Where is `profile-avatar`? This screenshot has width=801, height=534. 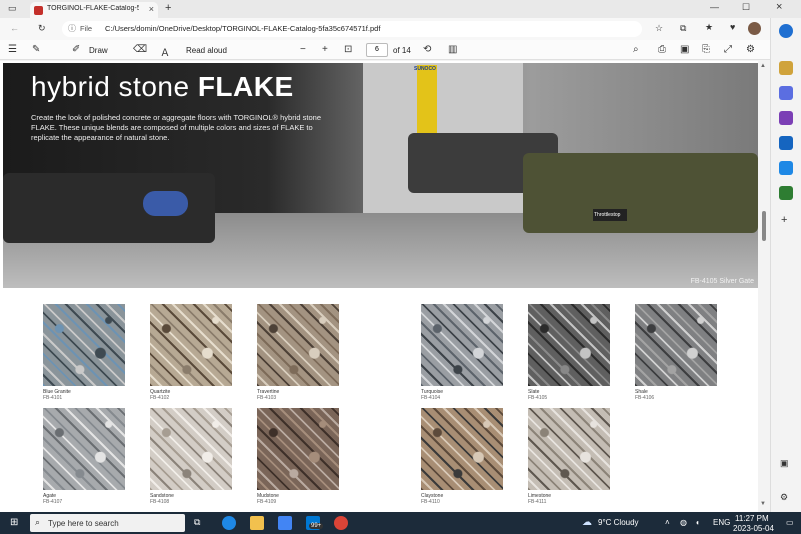 profile-avatar is located at coordinates (754, 28).